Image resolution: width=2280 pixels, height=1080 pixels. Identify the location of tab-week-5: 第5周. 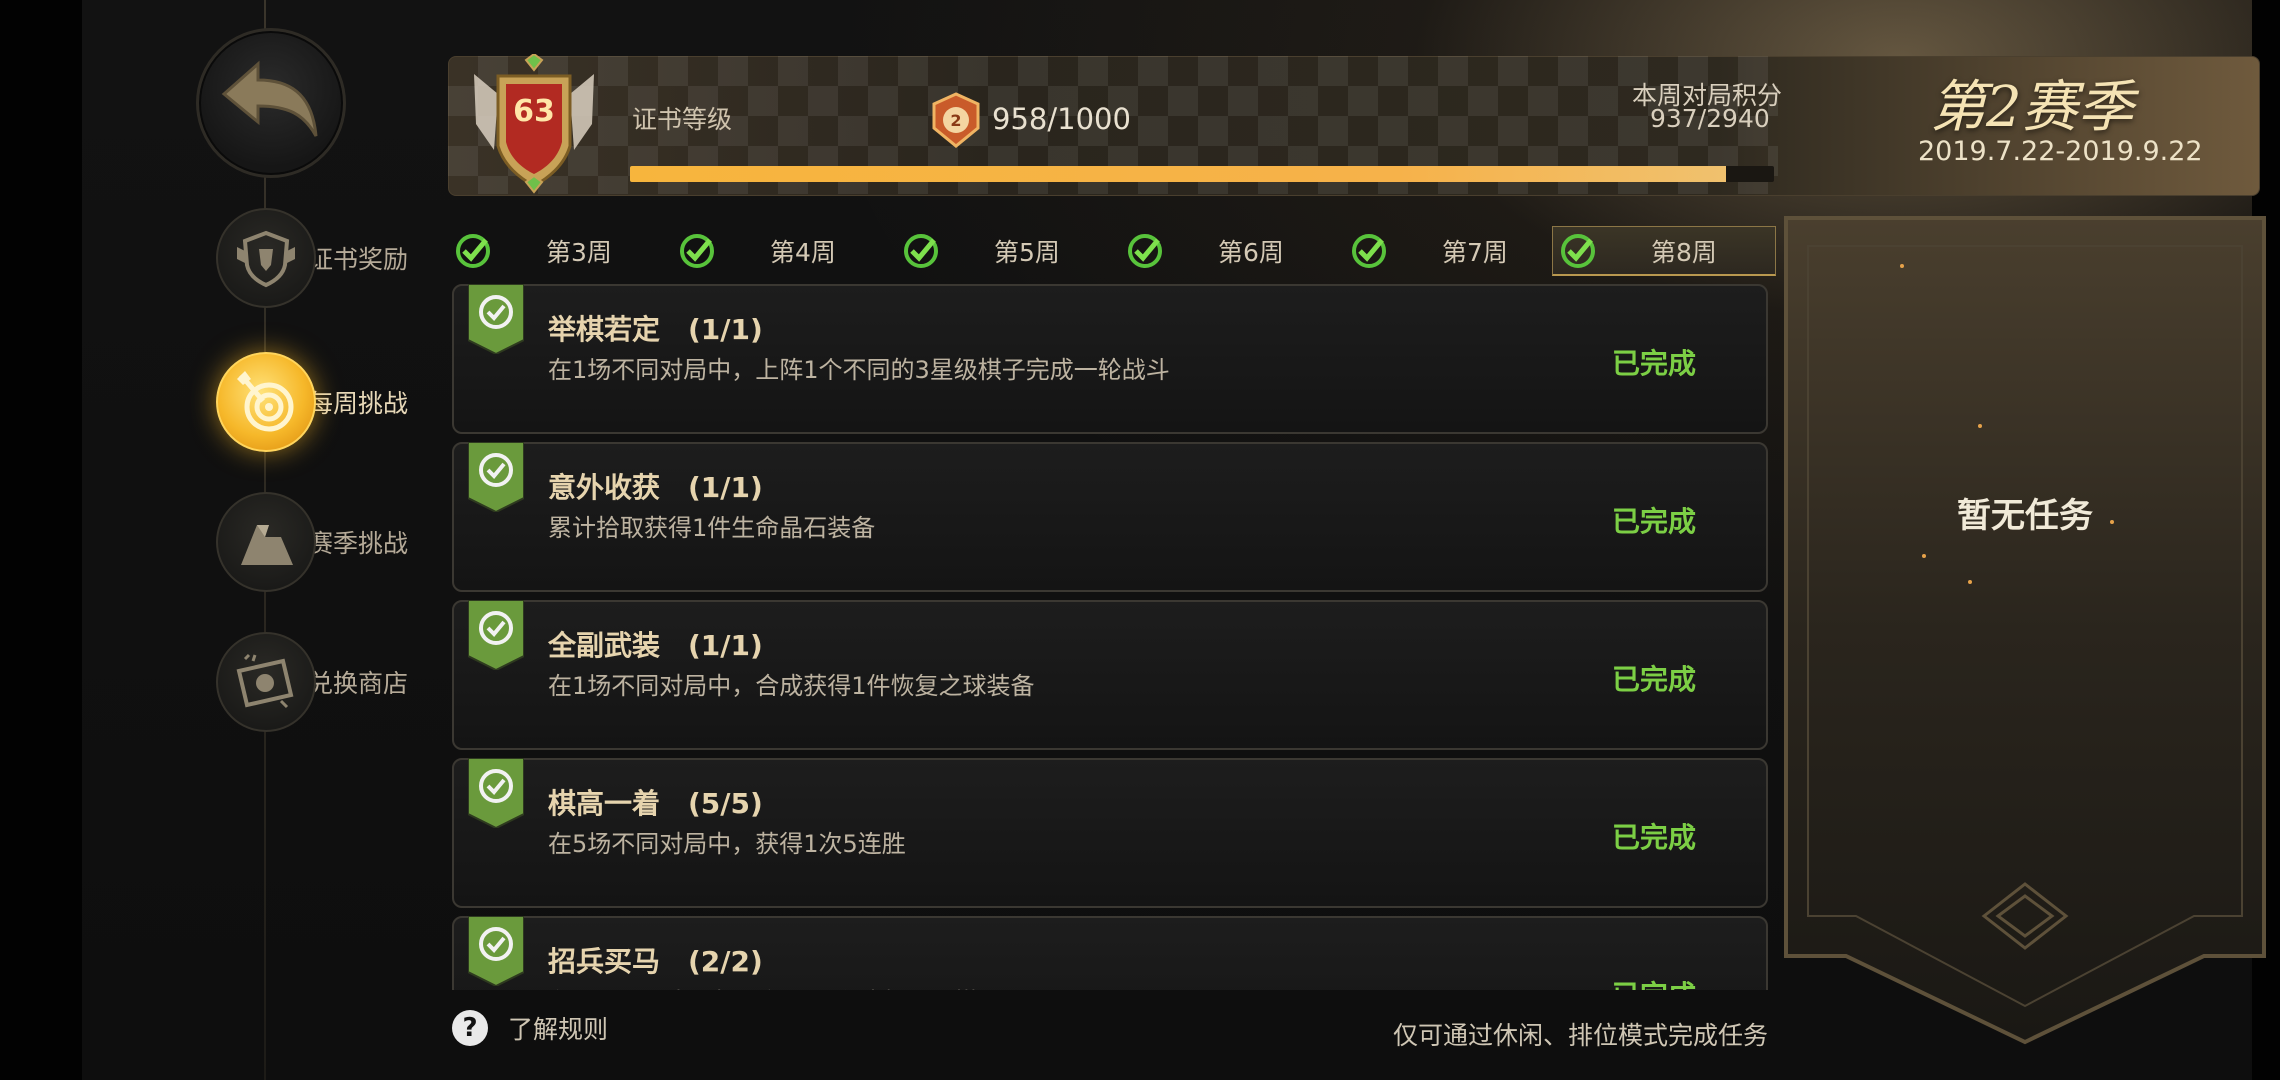
(1008, 251).